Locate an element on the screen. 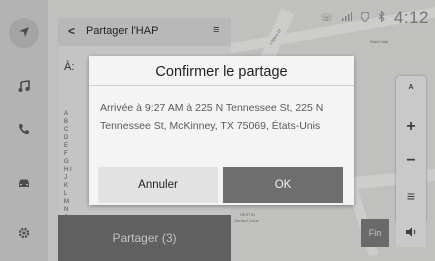 The image size is (435, 261). dialog-divider is located at coordinates (221, 85).